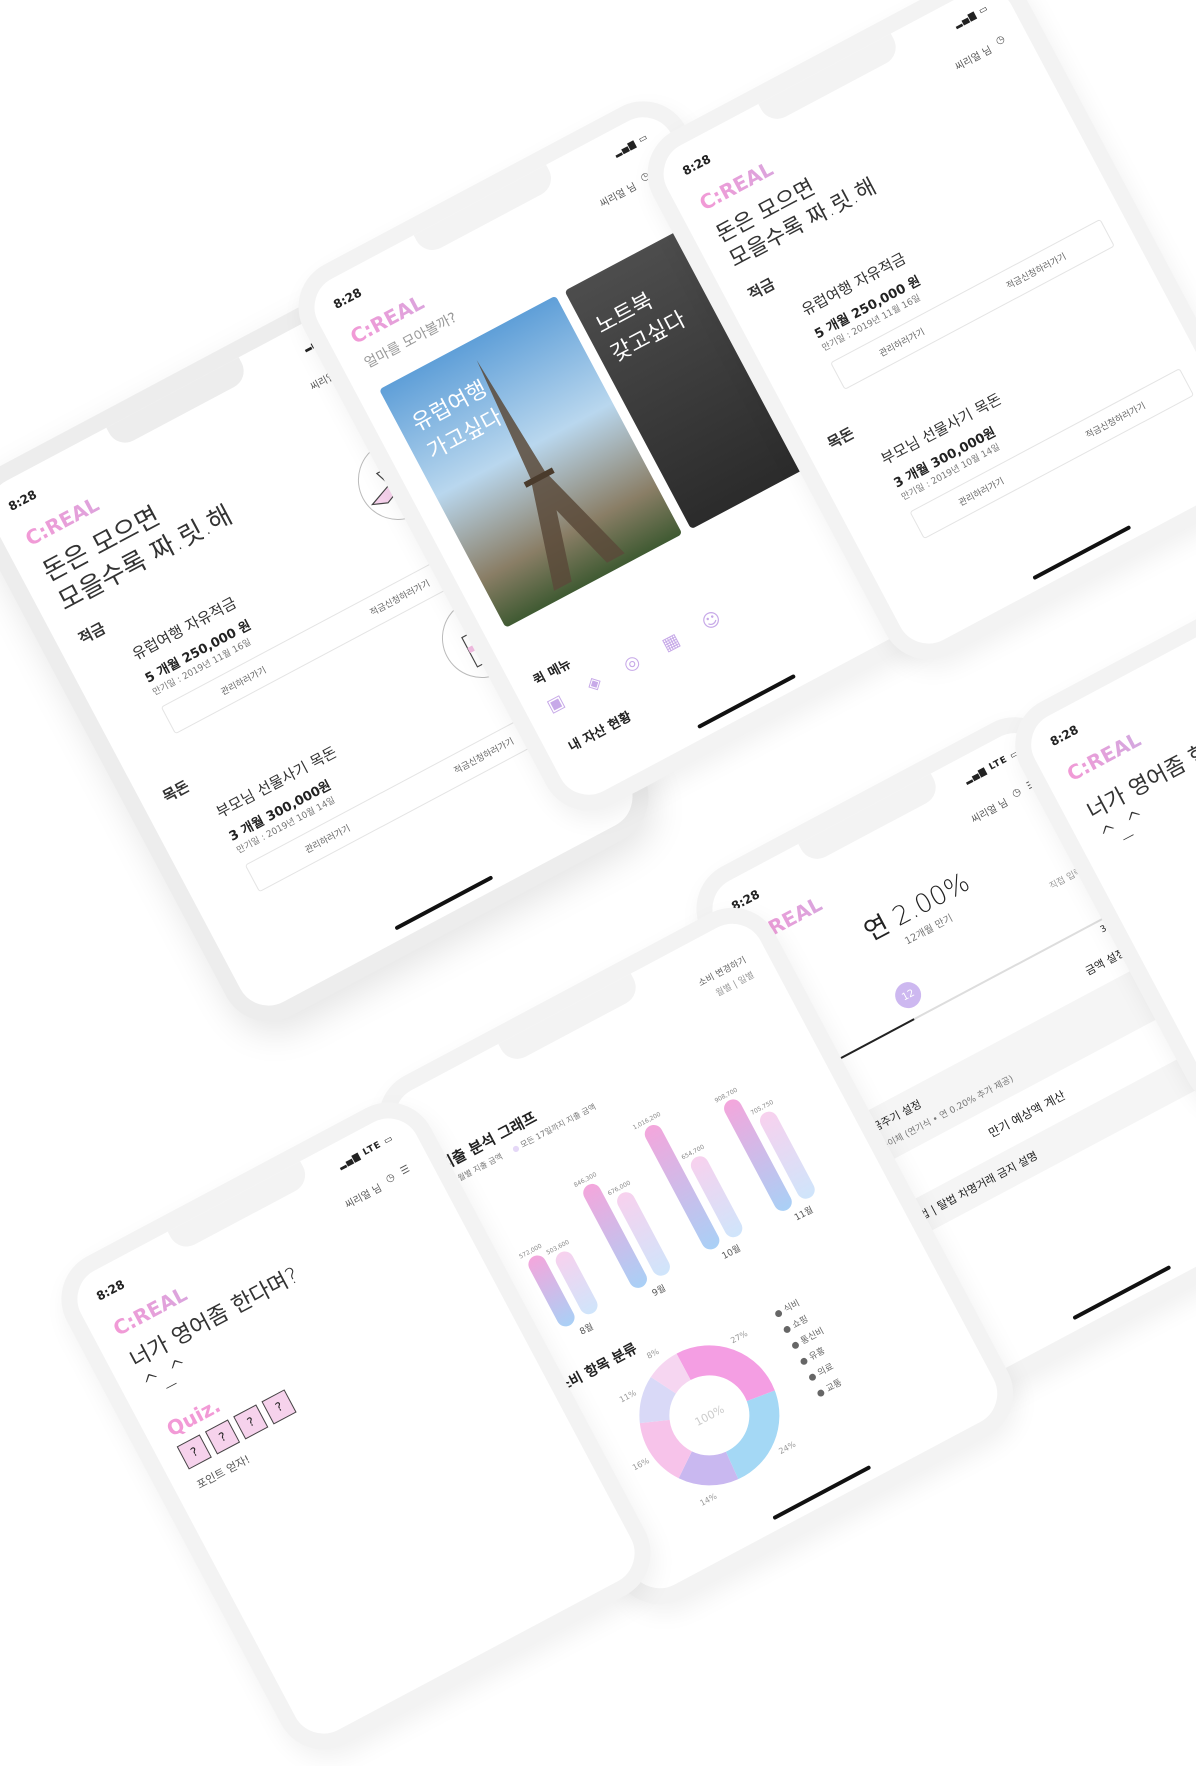  What do you see at coordinates (552, 672) in the screenshot?
I see `quick-menu-title: 퀵 메뉴` at bounding box center [552, 672].